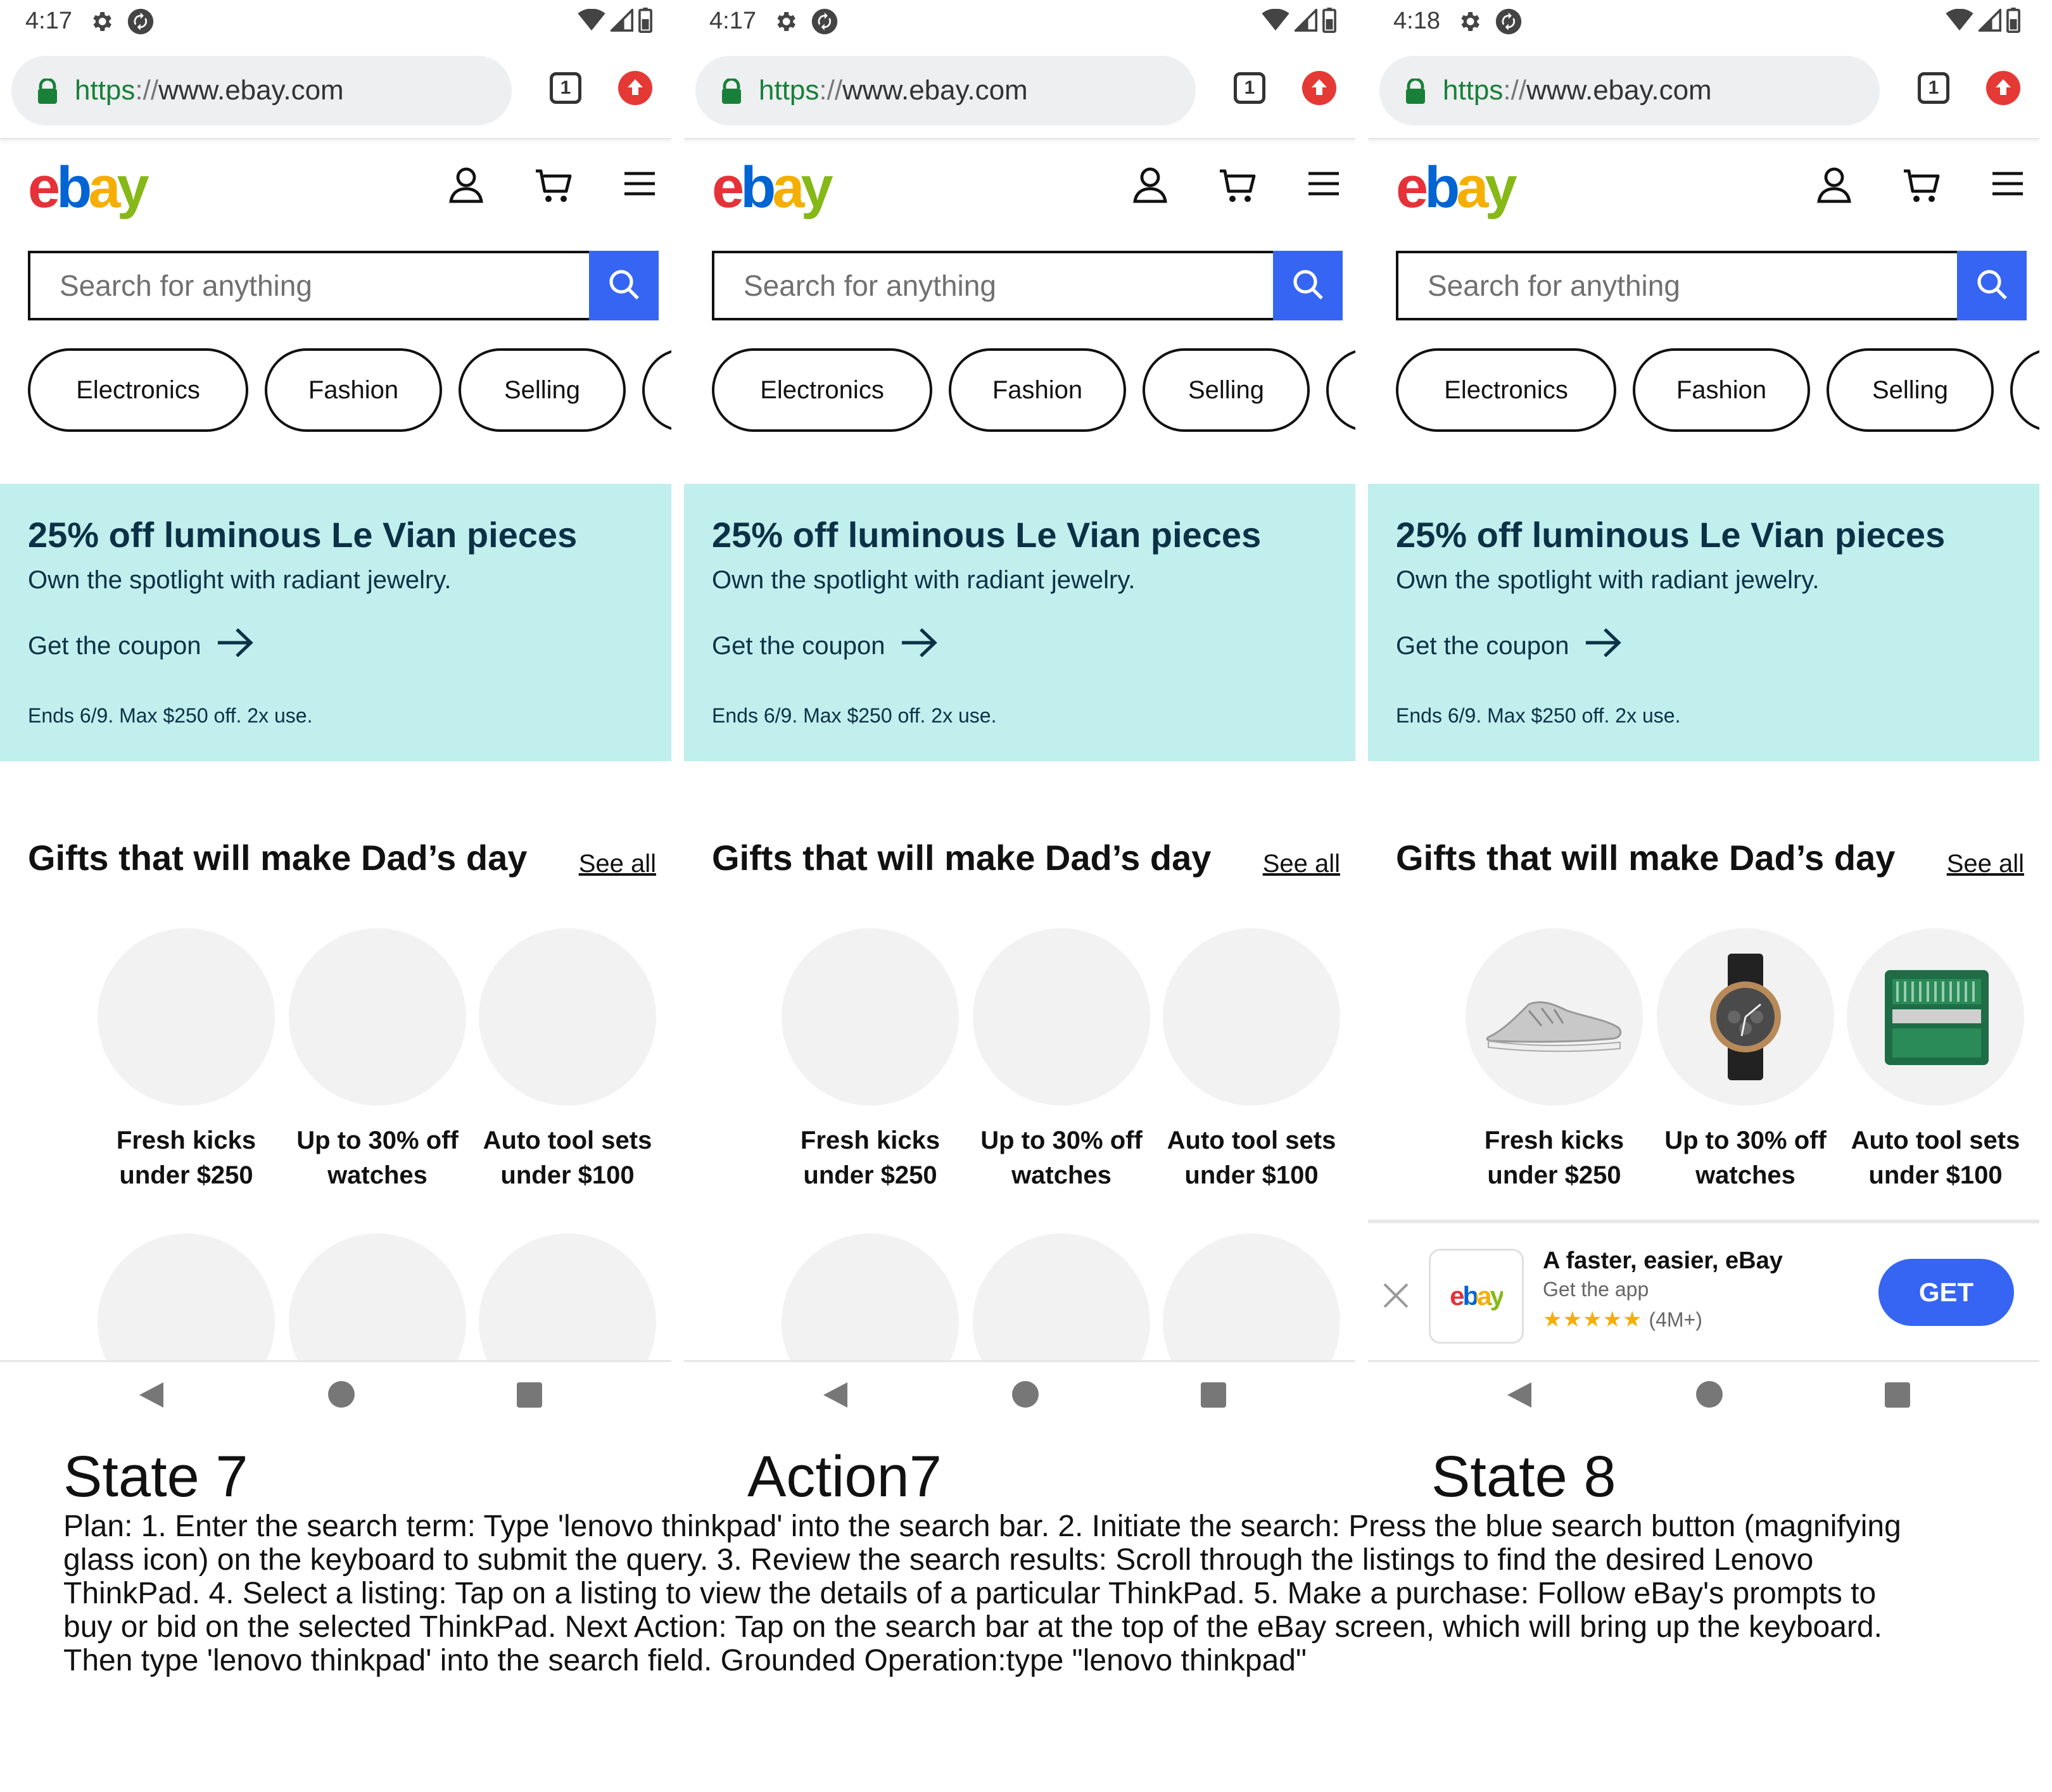 The height and width of the screenshot is (1792, 2052). What do you see at coordinates (1946, 1292) in the screenshot?
I see `get-app-button: GET` at bounding box center [1946, 1292].